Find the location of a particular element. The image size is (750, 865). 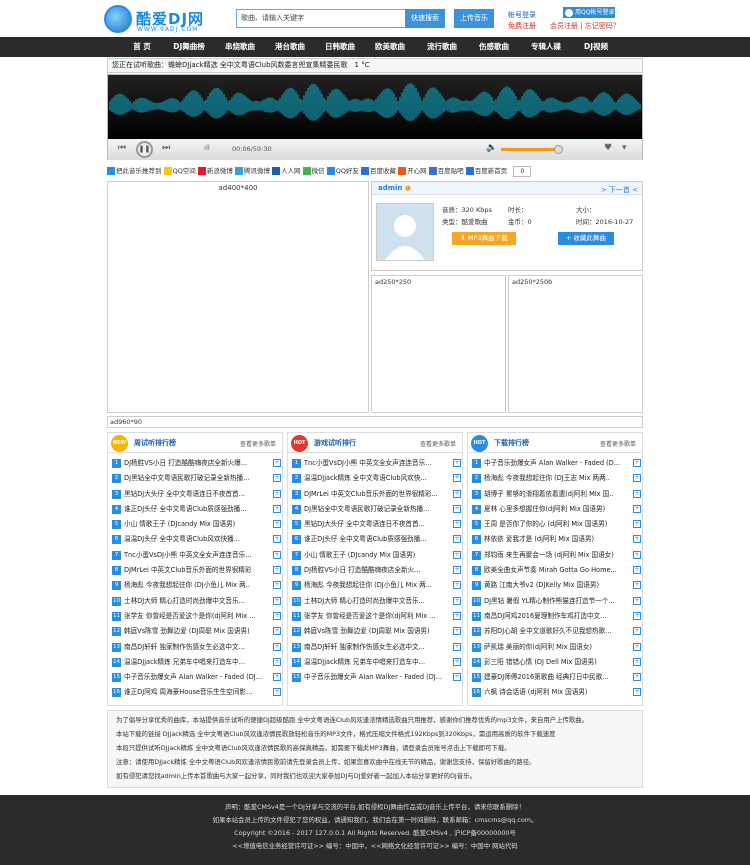

list-item: 11 张学友 你曾经是否爱这个是你(dj阿利 Mix ... + is located at coordinates (197, 616).